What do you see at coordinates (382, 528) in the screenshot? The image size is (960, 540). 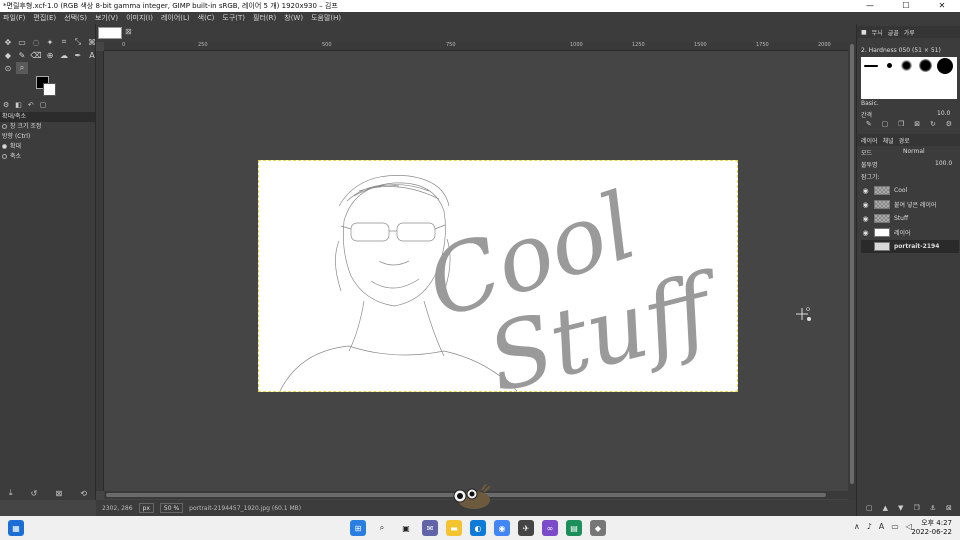 I see `search-icon: ⌕` at bounding box center [382, 528].